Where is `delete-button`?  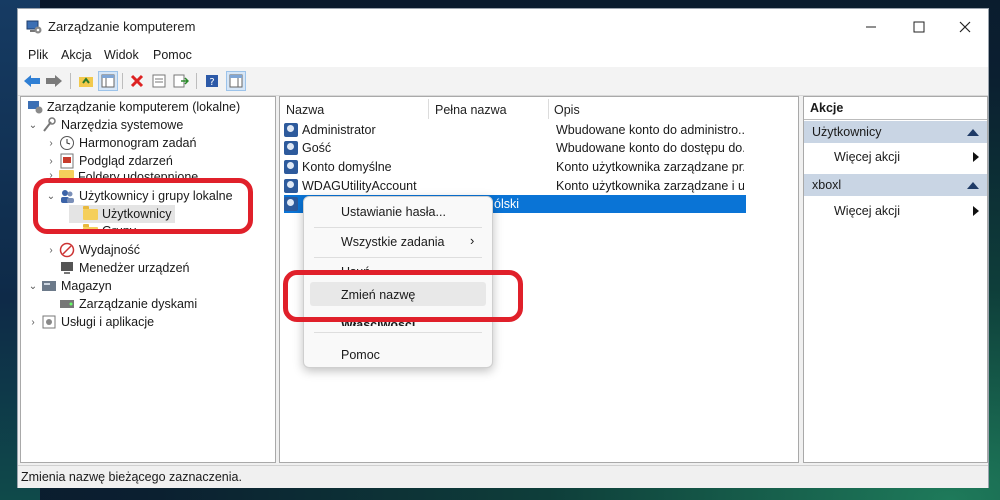 delete-button is located at coordinates (137, 81).